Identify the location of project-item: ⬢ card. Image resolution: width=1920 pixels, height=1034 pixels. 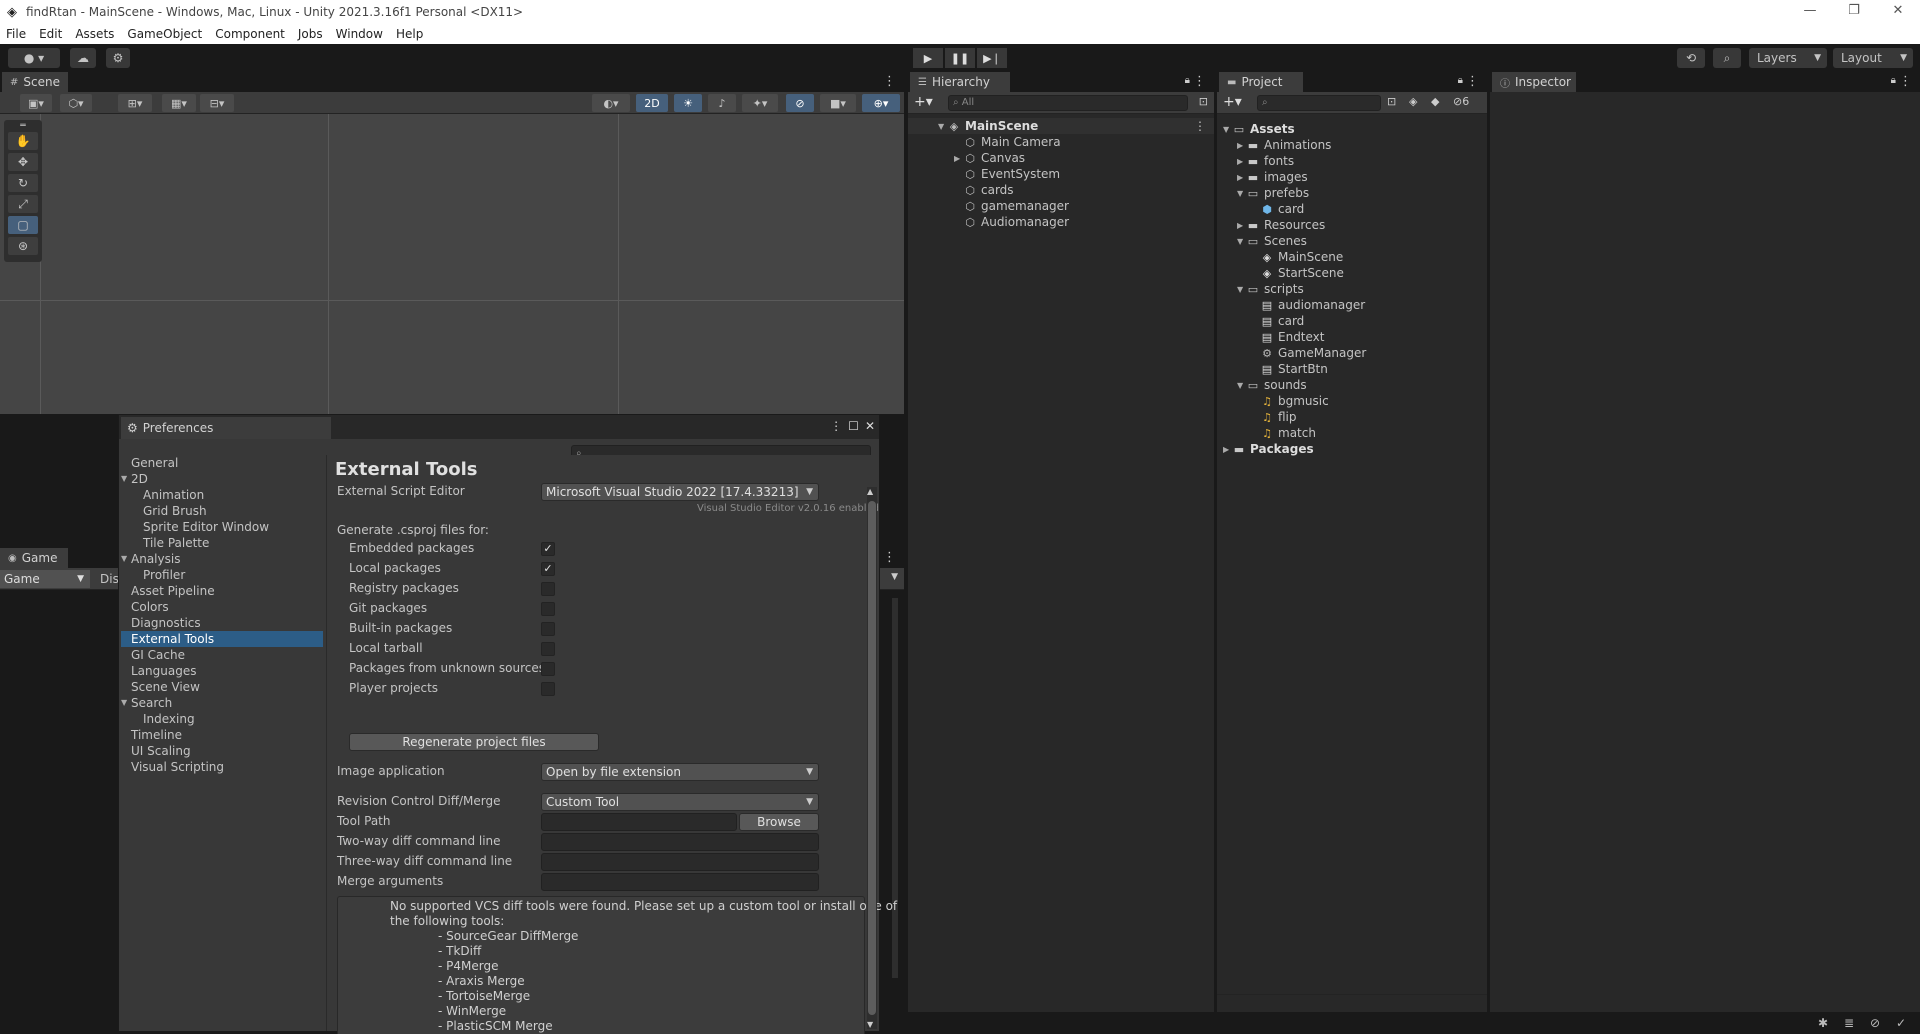
(1277, 209).